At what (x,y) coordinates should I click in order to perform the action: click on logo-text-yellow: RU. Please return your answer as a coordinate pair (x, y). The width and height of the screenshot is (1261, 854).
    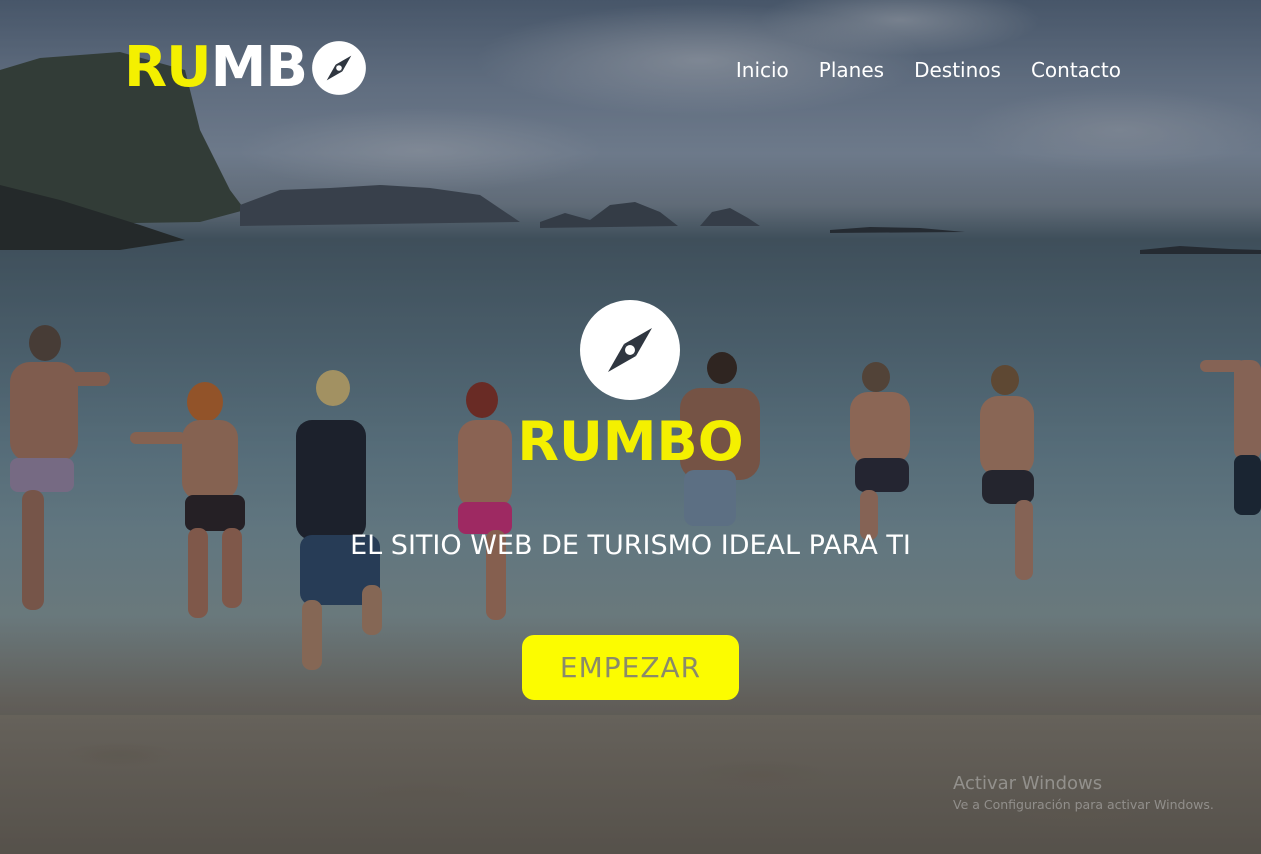
    Looking at the image, I should click on (168, 67).